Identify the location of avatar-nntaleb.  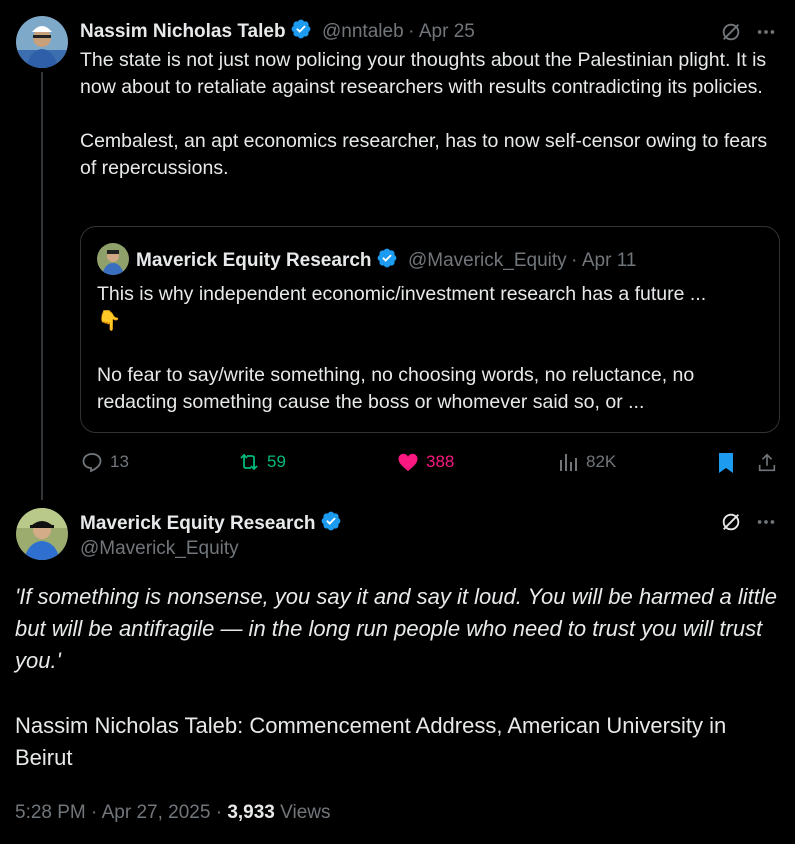
(42, 42).